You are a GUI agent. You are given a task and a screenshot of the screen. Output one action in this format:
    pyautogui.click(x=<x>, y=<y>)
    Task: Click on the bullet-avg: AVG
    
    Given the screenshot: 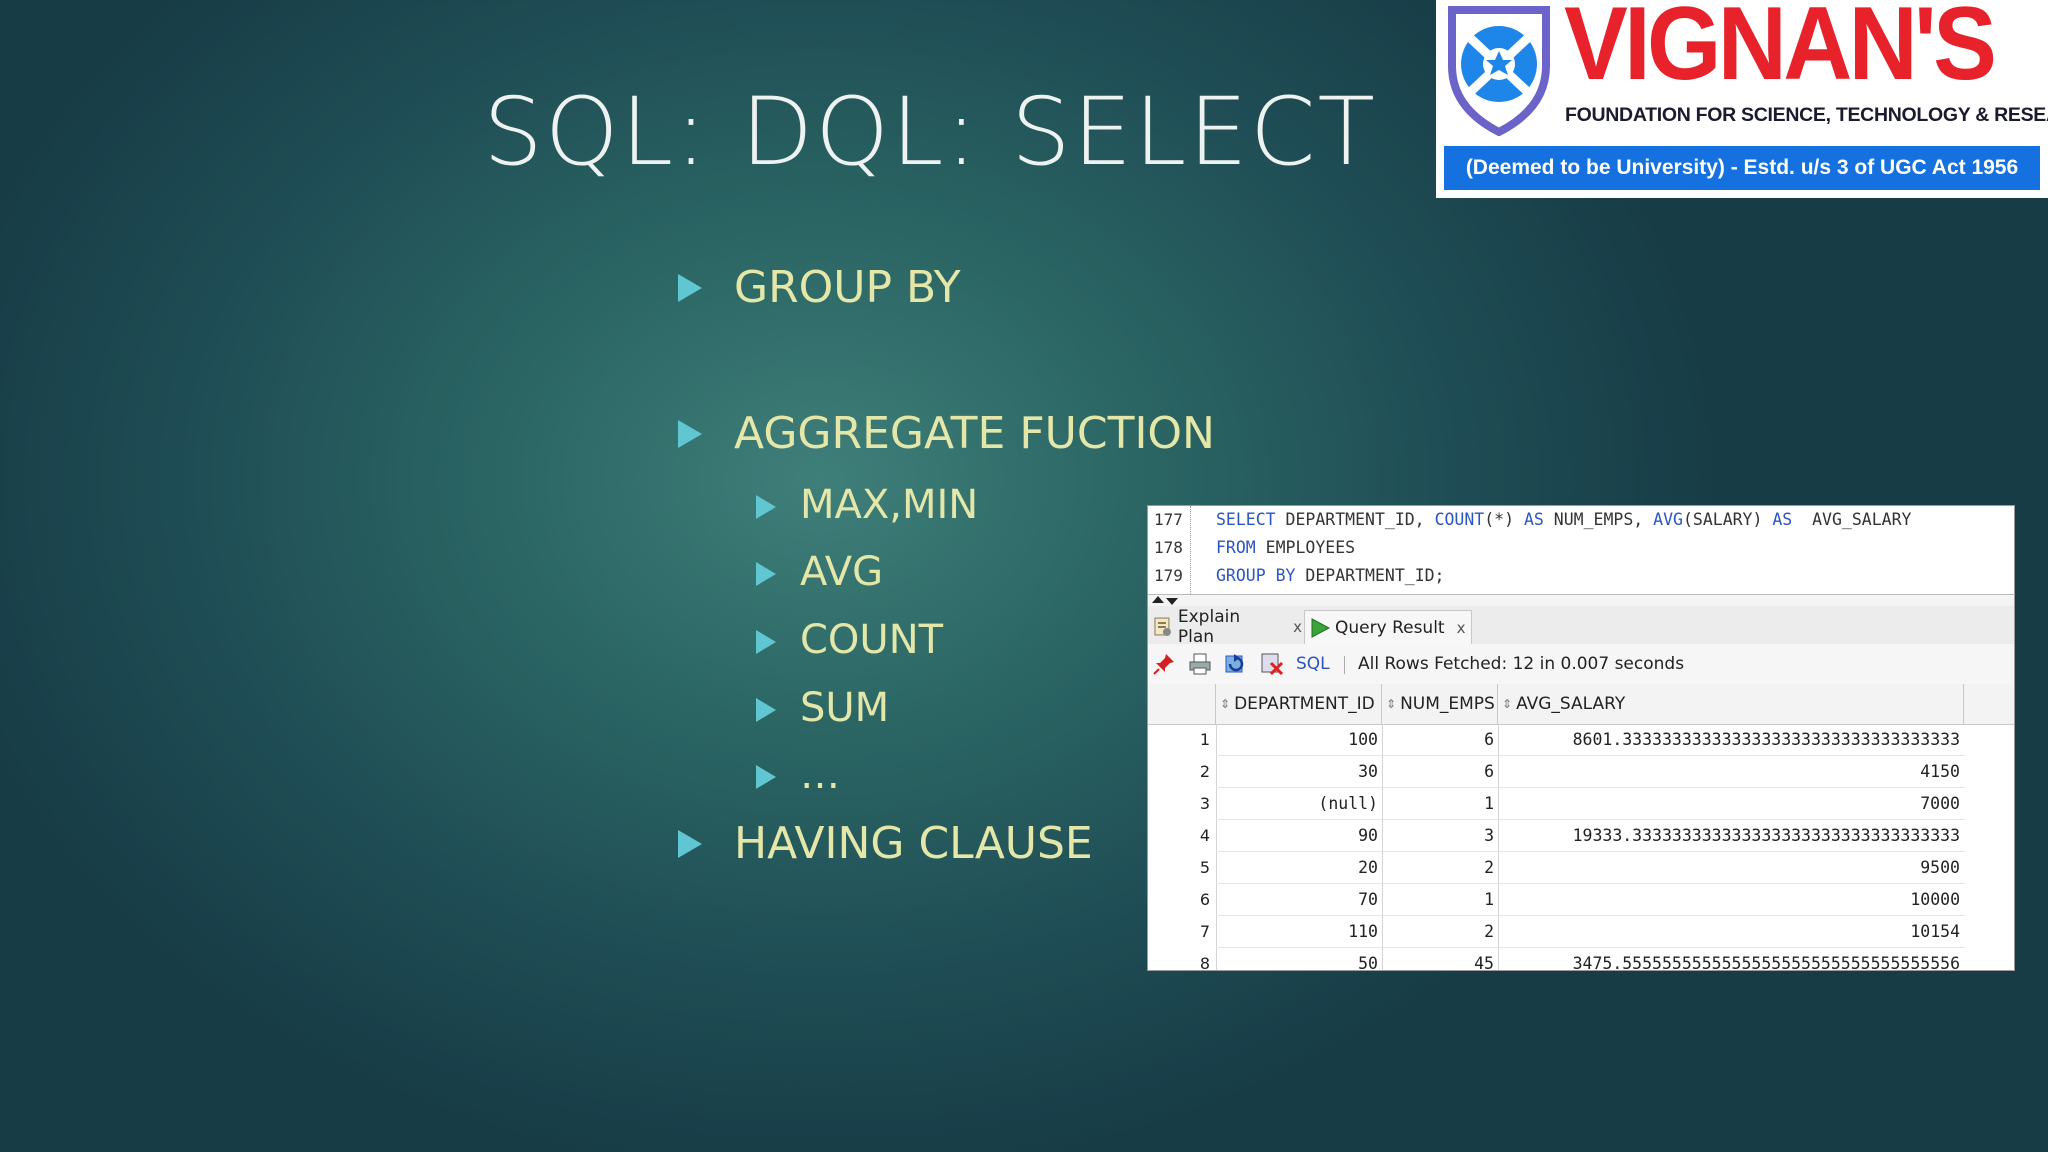 What is the action you would take?
    pyautogui.click(x=819, y=572)
    